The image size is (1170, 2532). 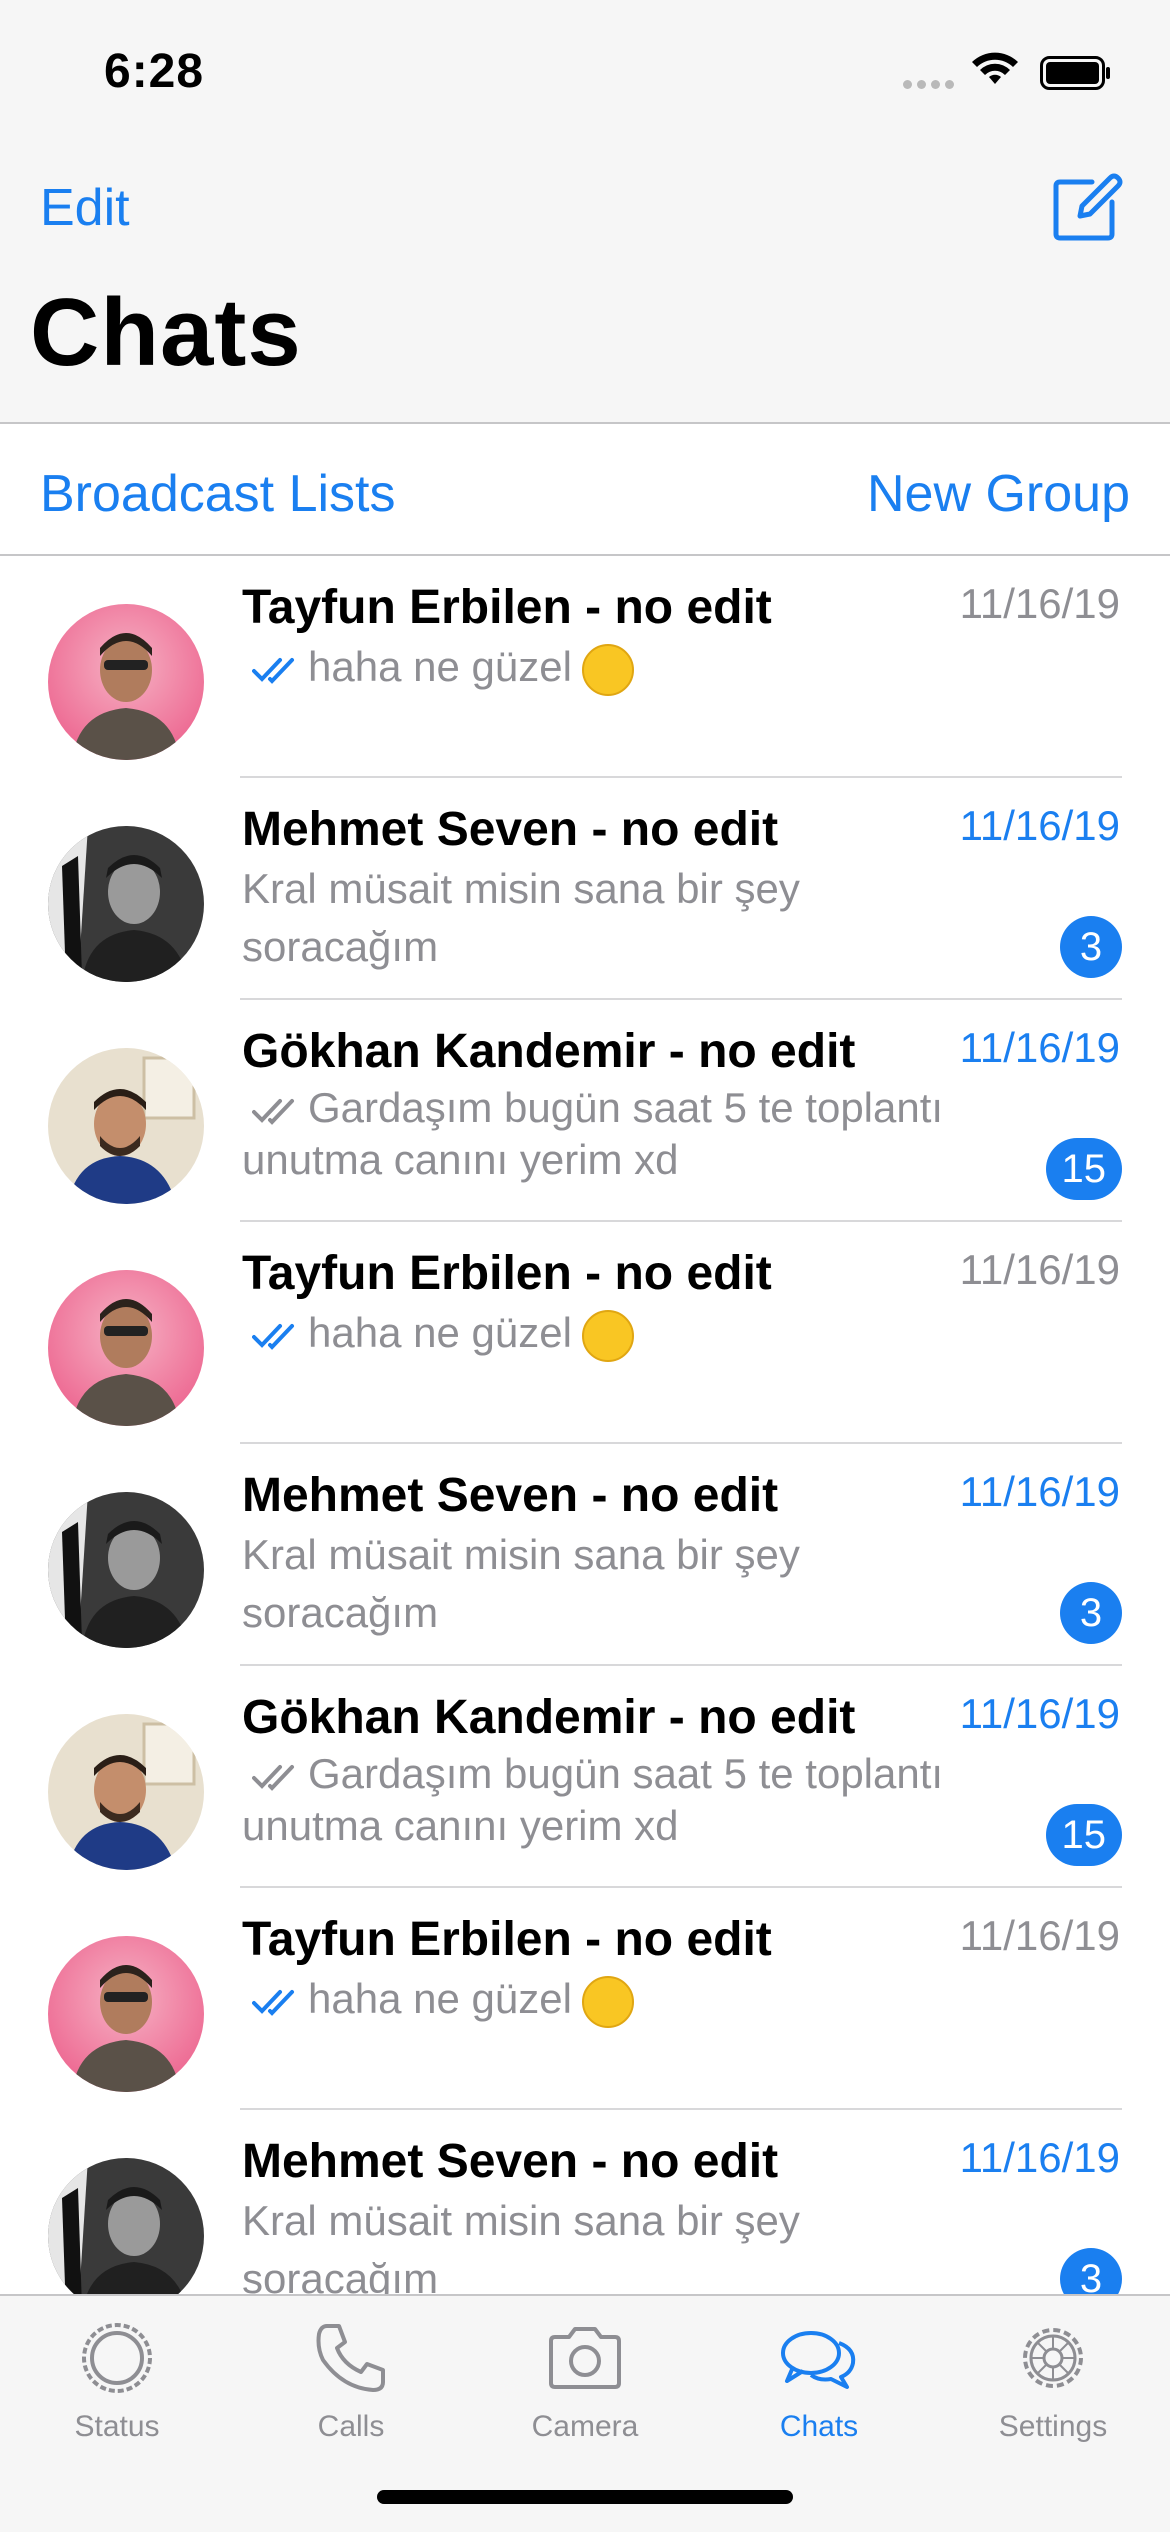 What do you see at coordinates (1053, 2358) in the screenshot?
I see `gear-icon` at bounding box center [1053, 2358].